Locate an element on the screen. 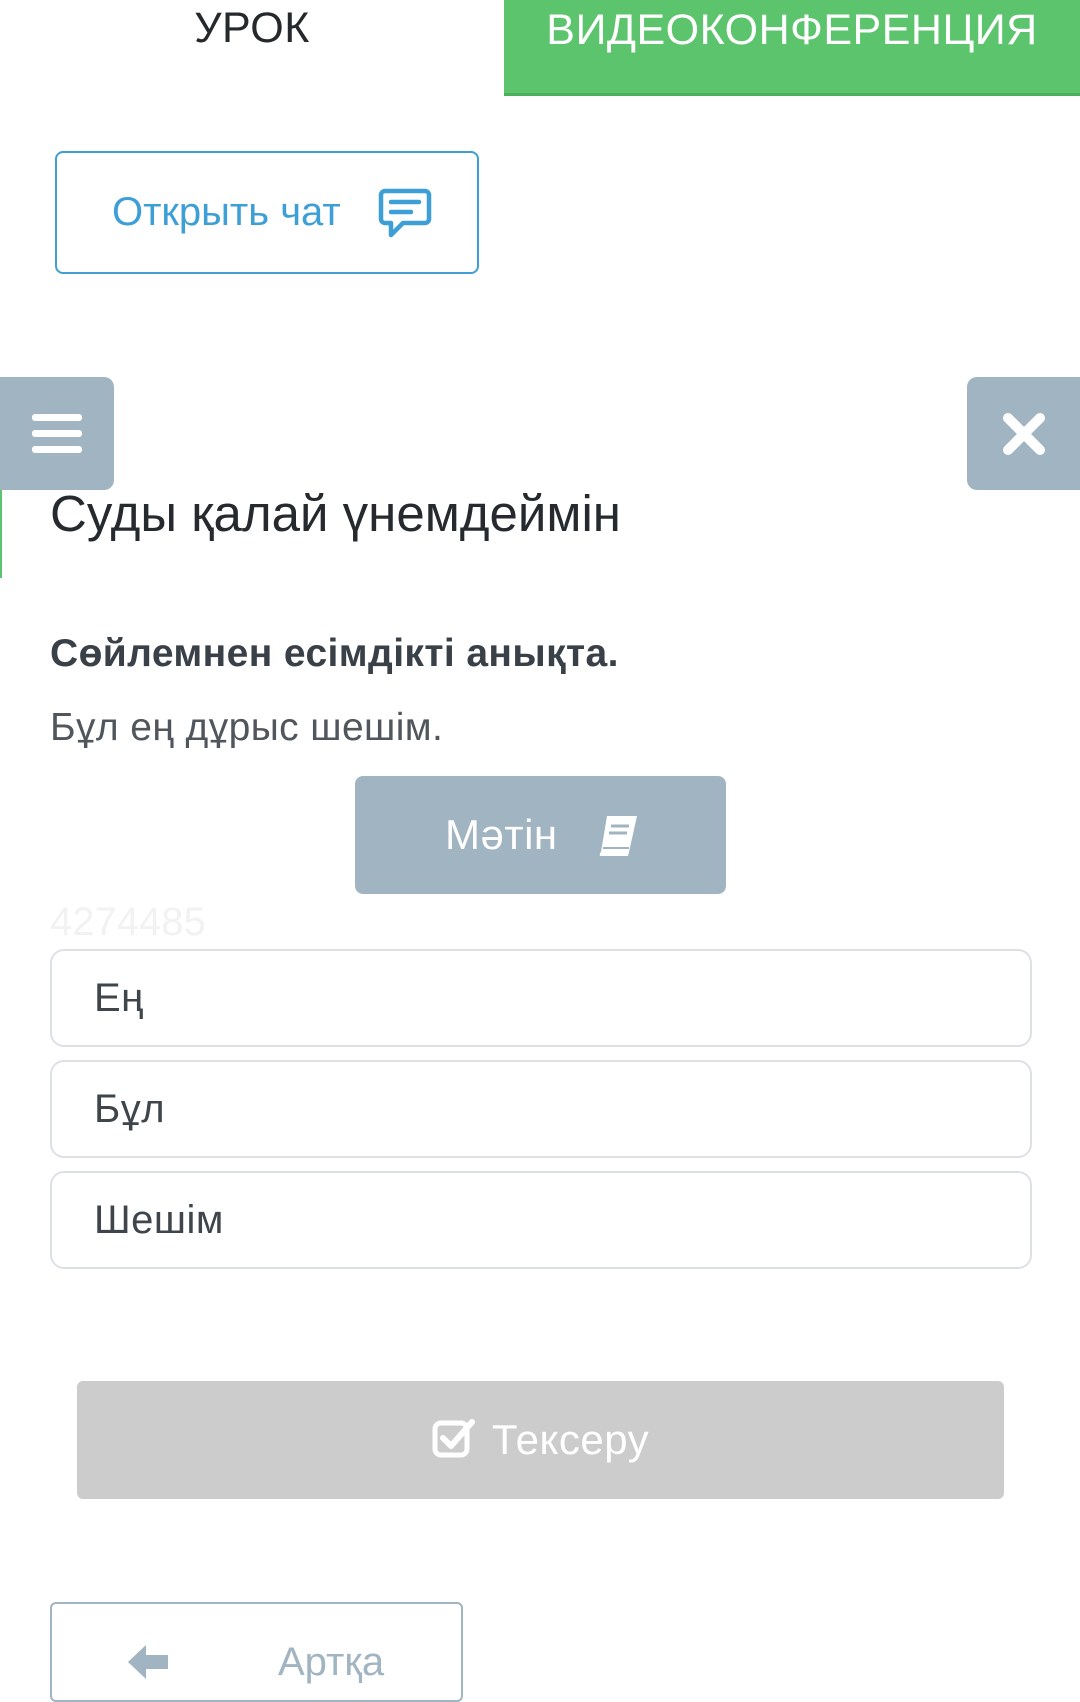 The width and height of the screenshot is (1080, 1702). text-button-label: Мәтін is located at coordinates (501, 834).